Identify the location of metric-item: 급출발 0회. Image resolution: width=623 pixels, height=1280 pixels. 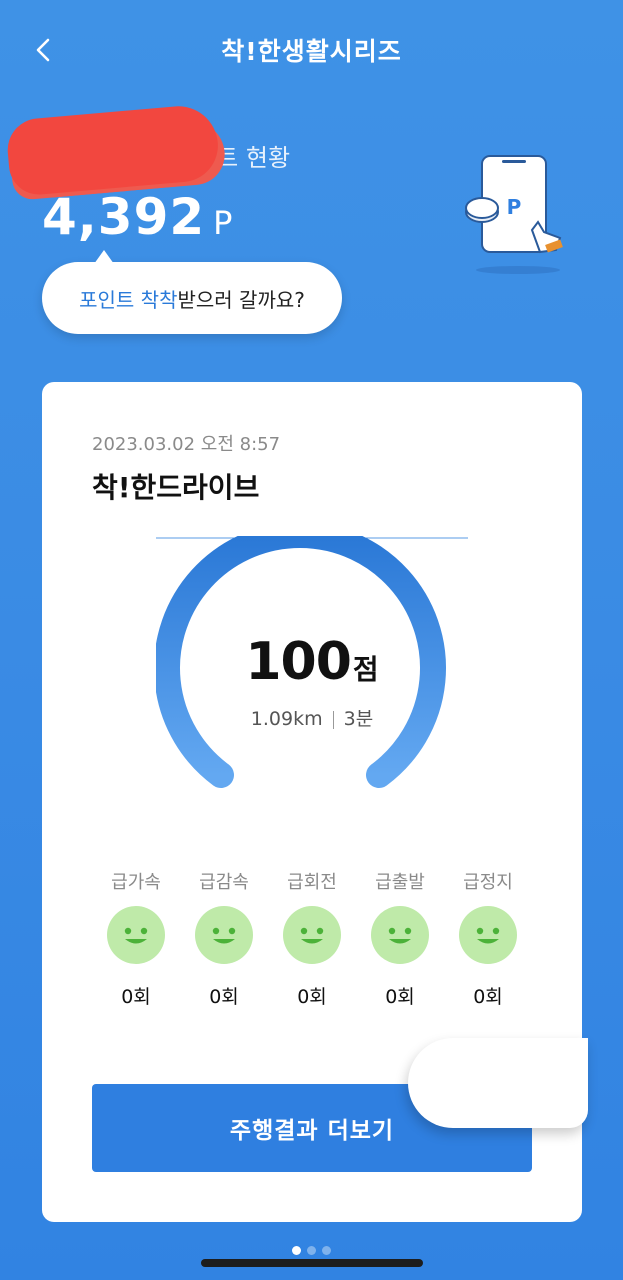
(400, 938).